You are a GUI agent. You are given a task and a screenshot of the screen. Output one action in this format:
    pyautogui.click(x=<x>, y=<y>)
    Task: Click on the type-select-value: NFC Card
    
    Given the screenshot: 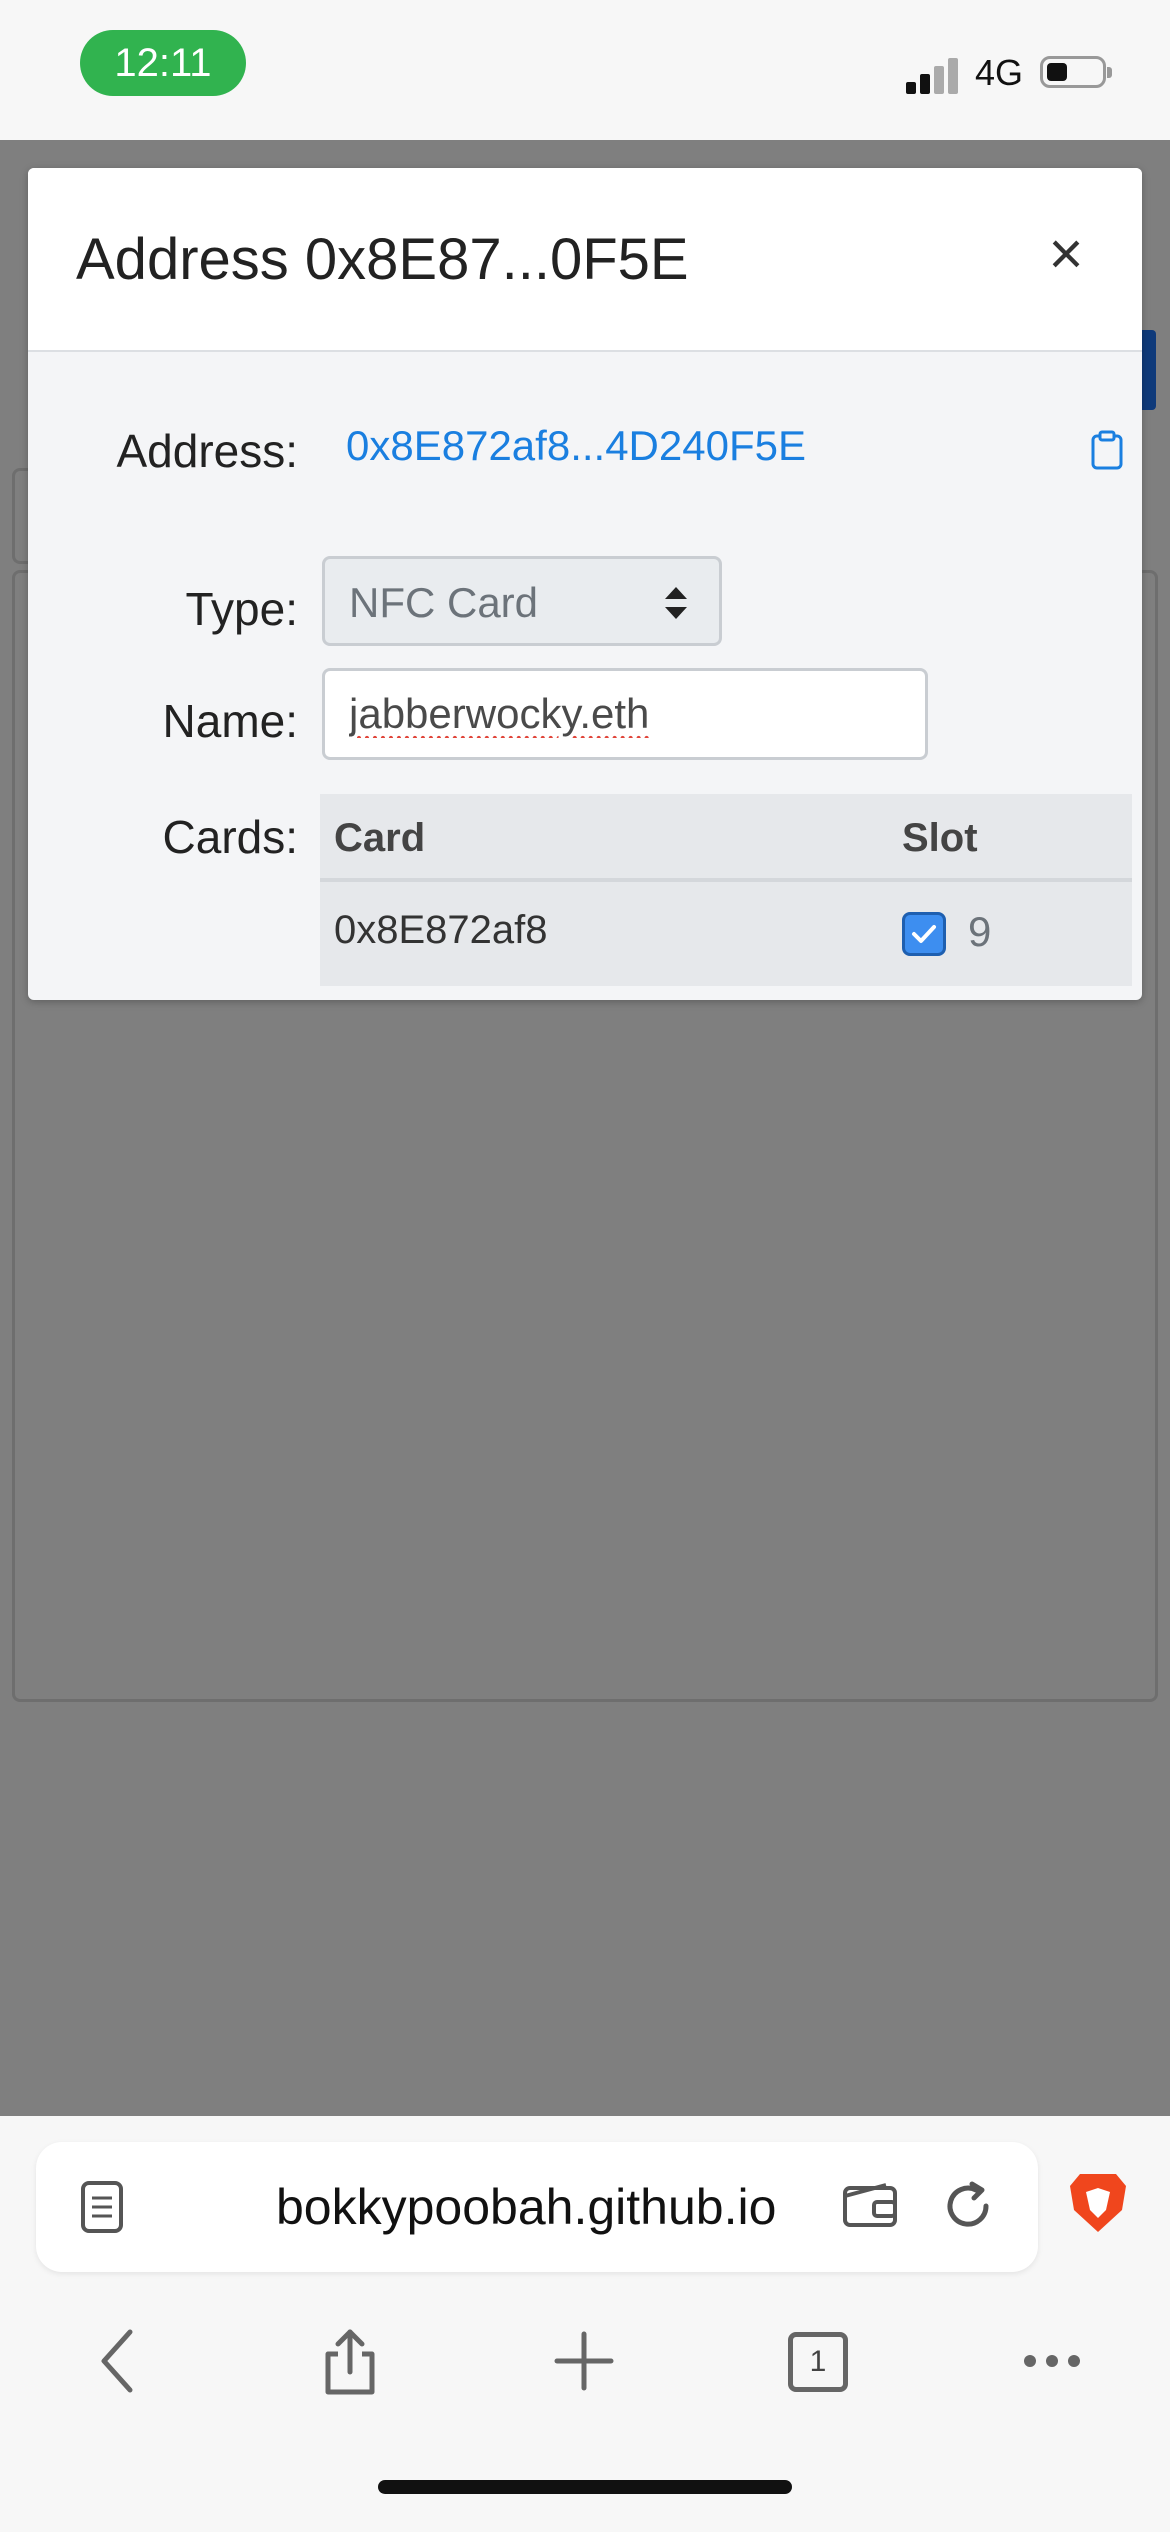 What is the action you would take?
    pyautogui.click(x=444, y=602)
    